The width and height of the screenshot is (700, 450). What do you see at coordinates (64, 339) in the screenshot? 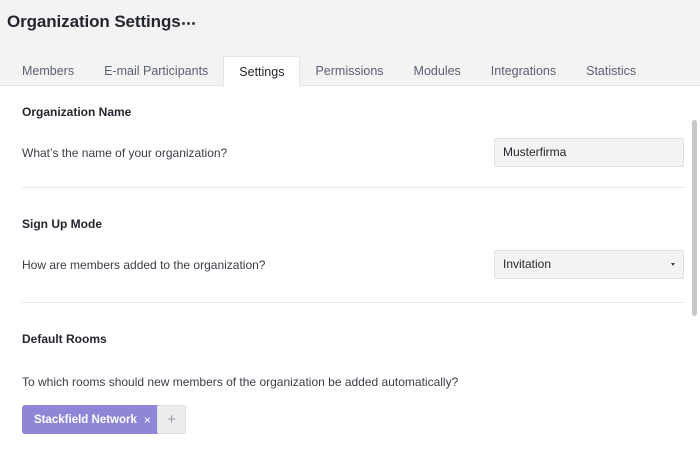
I see `default-rooms-section-title: Default Rooms` at bounding box center [64, 339].